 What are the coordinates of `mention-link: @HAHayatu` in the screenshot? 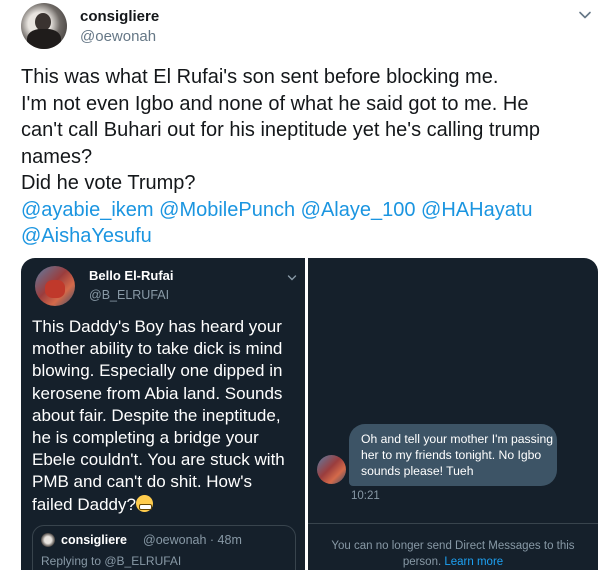 It's located at (476, 210).